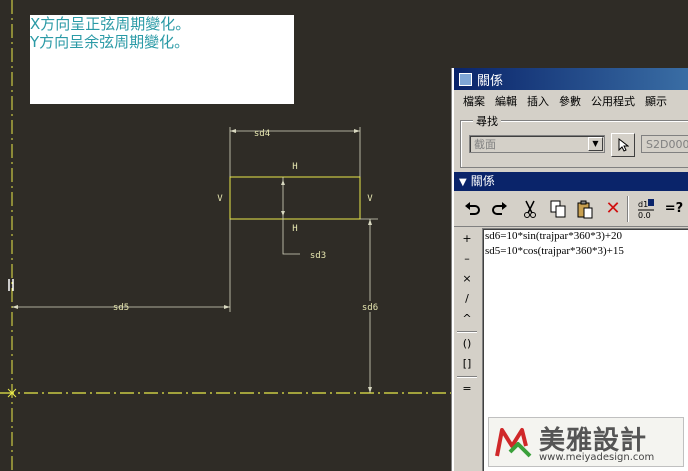 This screenshot has height=471, width=688. What do you see at coordinates (233, 131) in the screenshot?
I see `sd4-arrow-left` at bounding box center [233, 131].